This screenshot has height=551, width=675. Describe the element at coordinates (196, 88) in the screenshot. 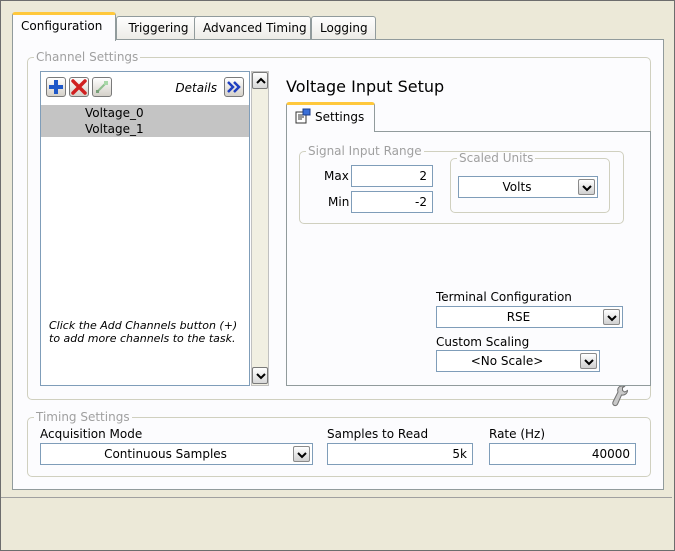

I see `details-label: Details` at that location.